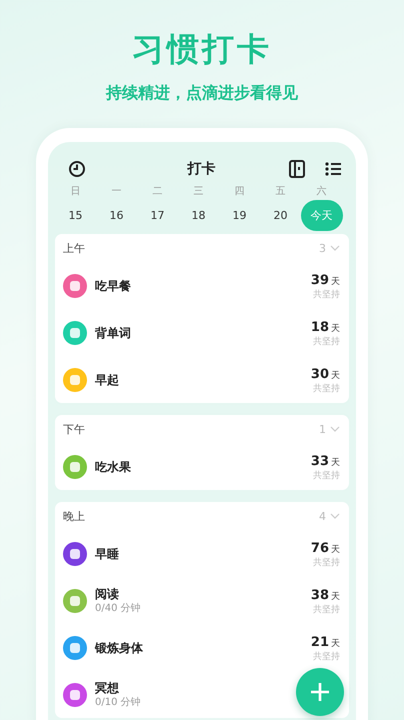  I want to click on weekday-label: 四, so click(240, 192).